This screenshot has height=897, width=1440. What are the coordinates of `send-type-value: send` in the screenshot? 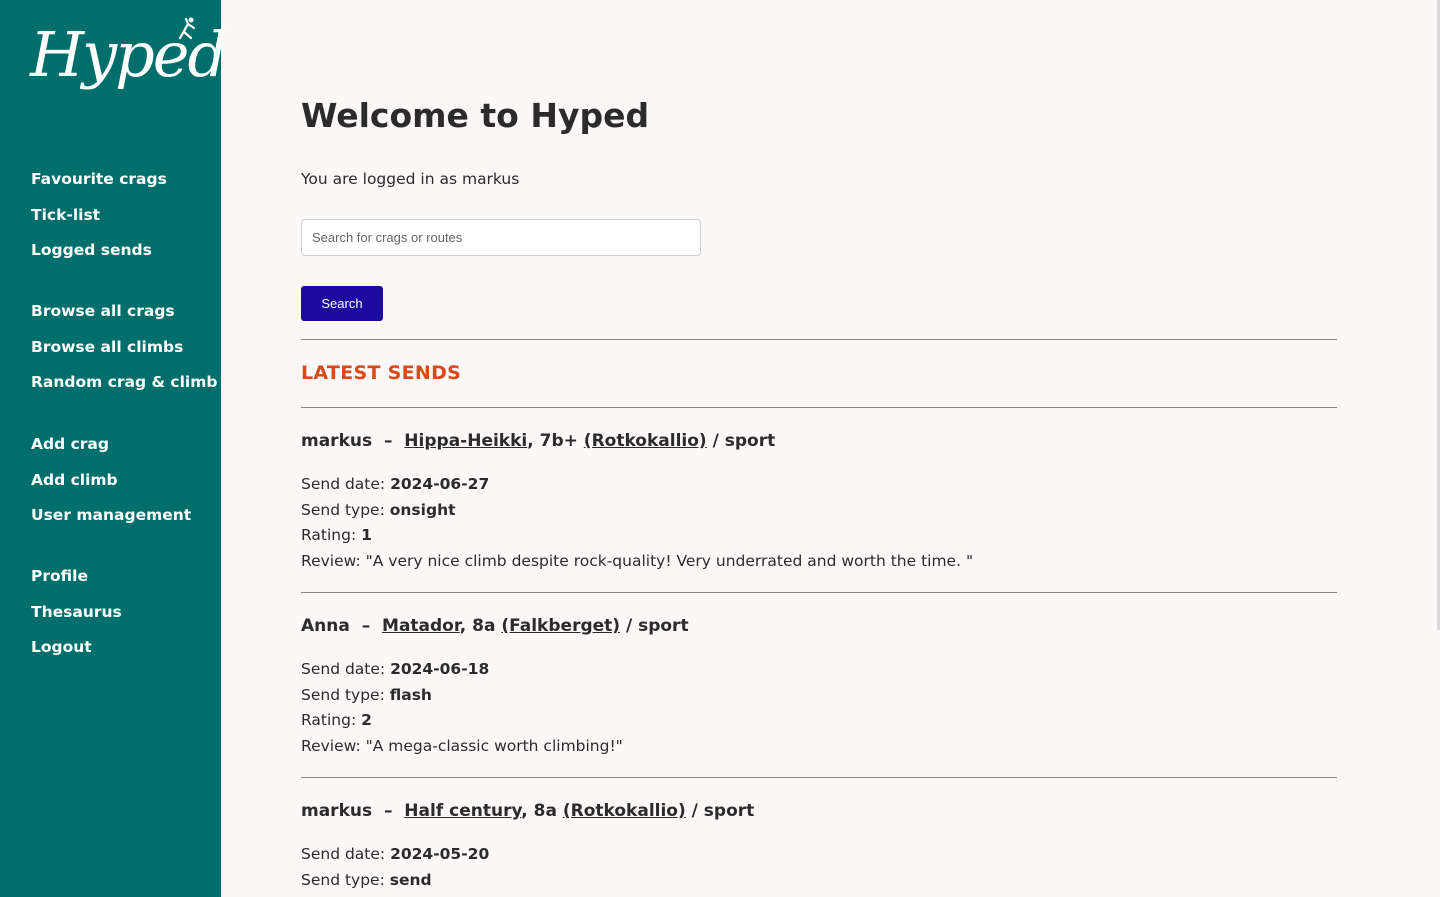 It's located at (410, 879).